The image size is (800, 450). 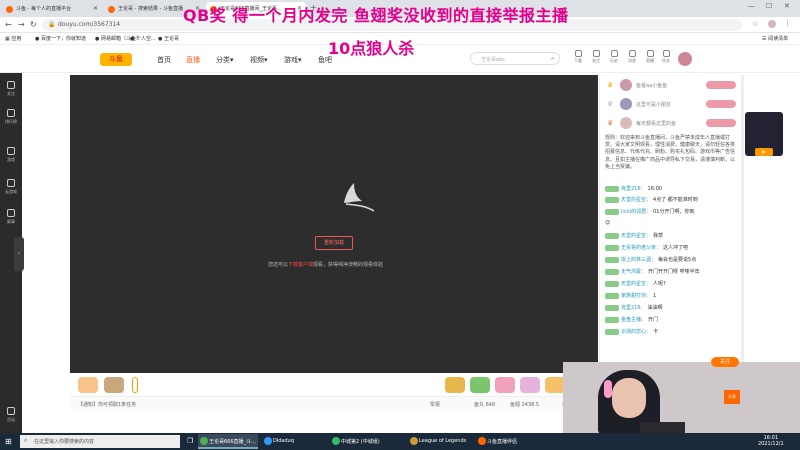 I want to click on download-icon: 下载, so click(x=578, y=57).